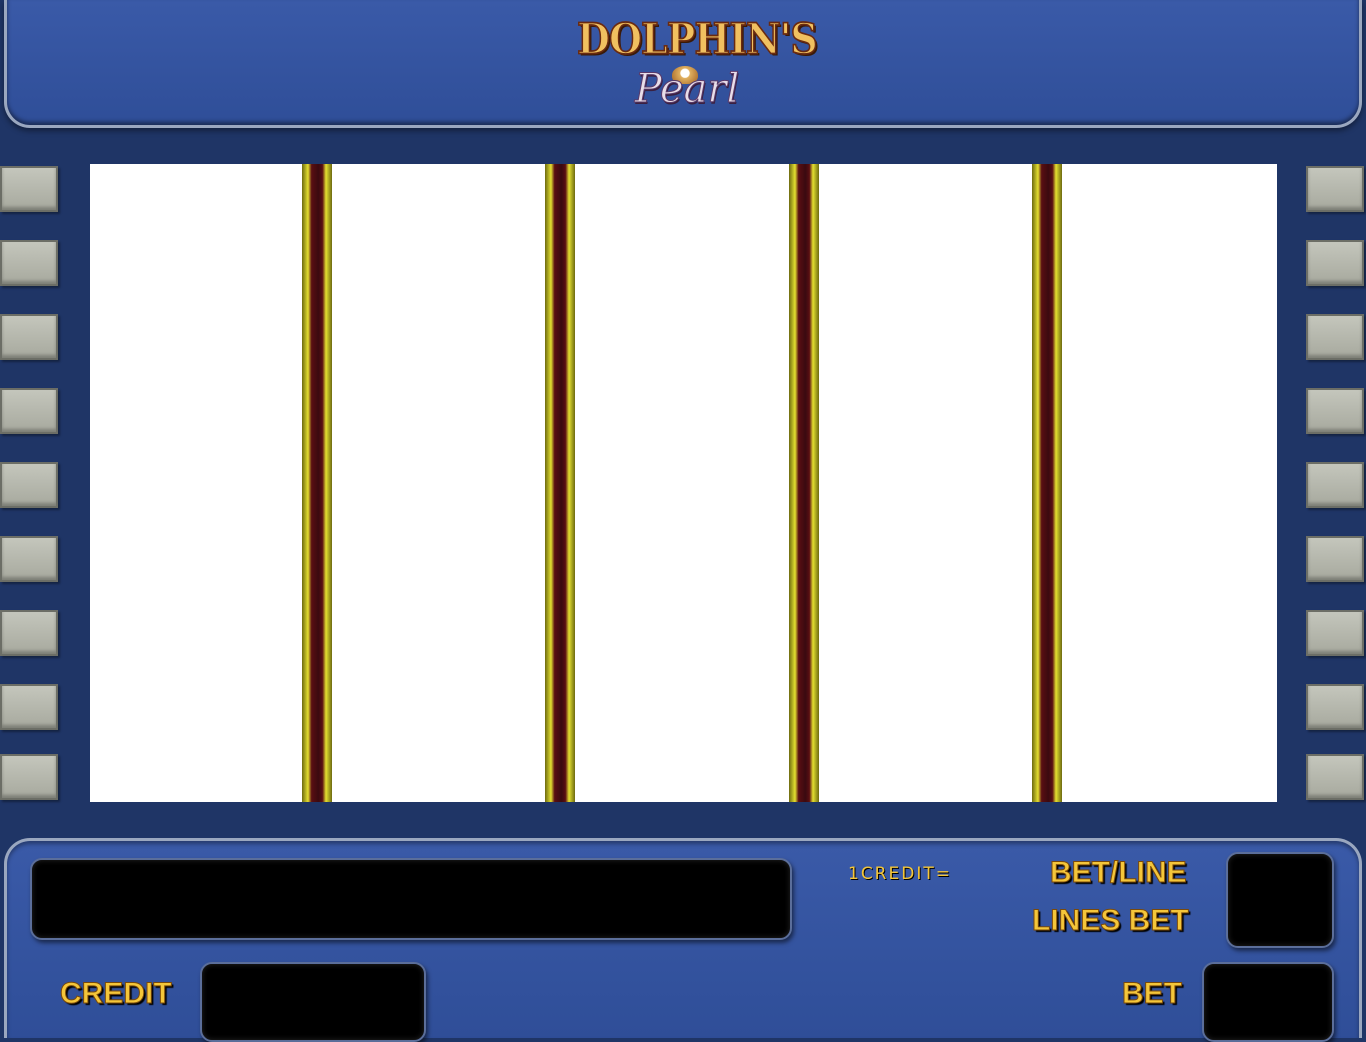 This screenshot has width=1366, height=1042. Describe the element at coordinates (687, 89) in the screenshot. I see `logo-subtitle: Pearl` at that location.